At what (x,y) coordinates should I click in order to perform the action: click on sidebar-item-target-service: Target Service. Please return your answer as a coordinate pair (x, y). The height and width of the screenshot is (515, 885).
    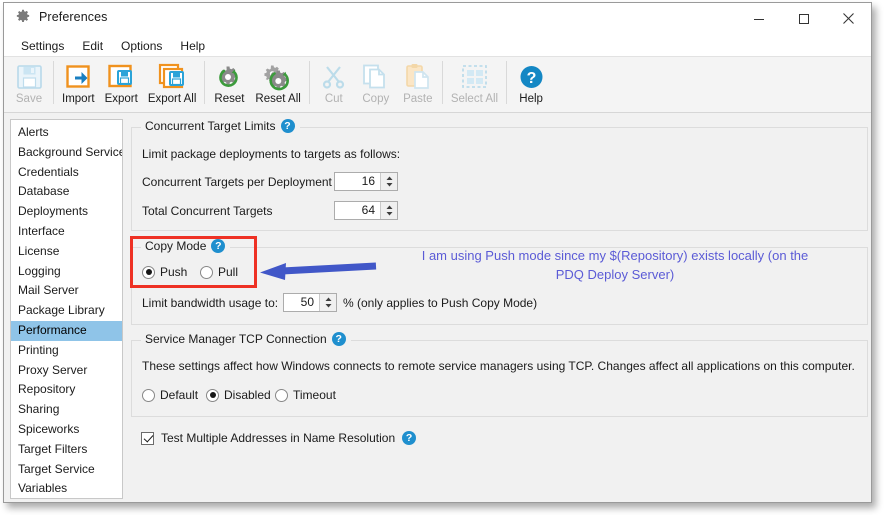
    Looking at the image, I should click on (66, 470).